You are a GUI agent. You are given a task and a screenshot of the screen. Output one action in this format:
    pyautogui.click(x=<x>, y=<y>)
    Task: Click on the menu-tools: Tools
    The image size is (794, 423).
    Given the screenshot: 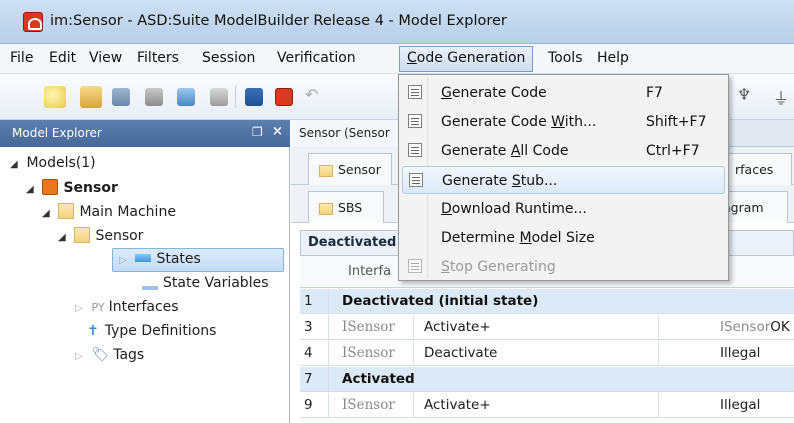 What is the action you would take?
    pyautogui.click(x=565, y=58)
    